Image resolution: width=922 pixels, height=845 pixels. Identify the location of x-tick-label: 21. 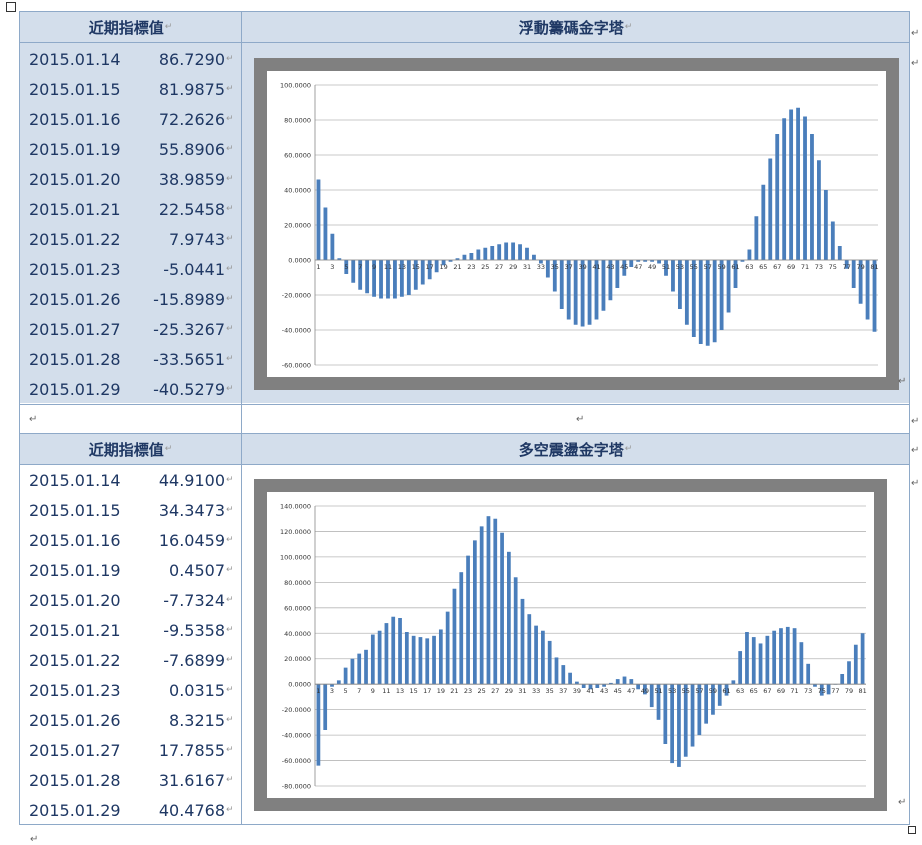
(454, 691).